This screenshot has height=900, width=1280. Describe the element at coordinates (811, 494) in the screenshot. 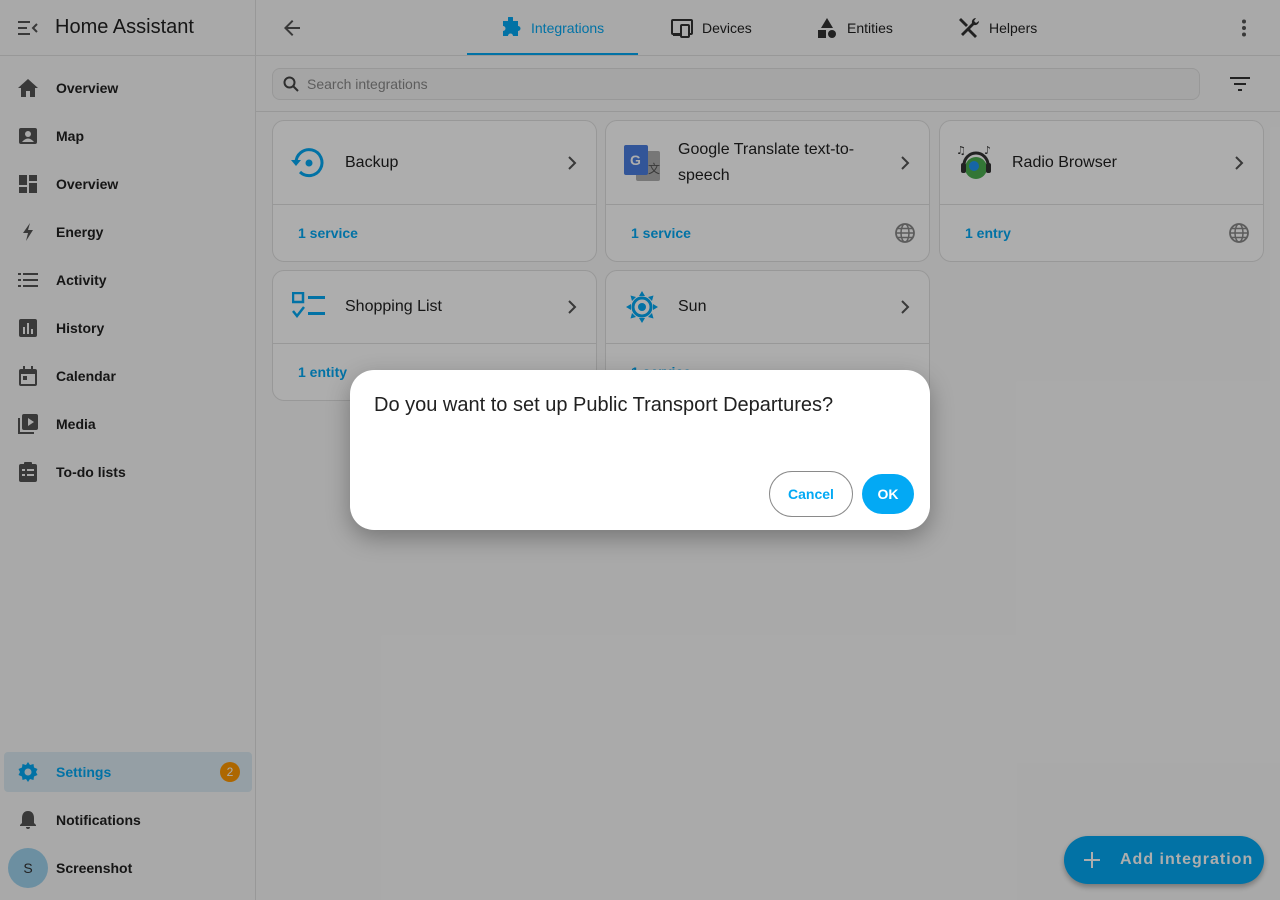

I see `cancel-button: Cancel` at that location.